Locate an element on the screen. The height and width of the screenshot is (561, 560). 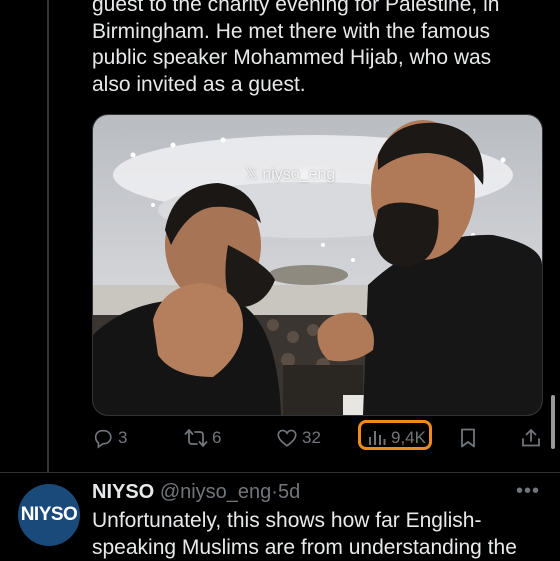
views-highlight-box is located at coordinates (395, 435).